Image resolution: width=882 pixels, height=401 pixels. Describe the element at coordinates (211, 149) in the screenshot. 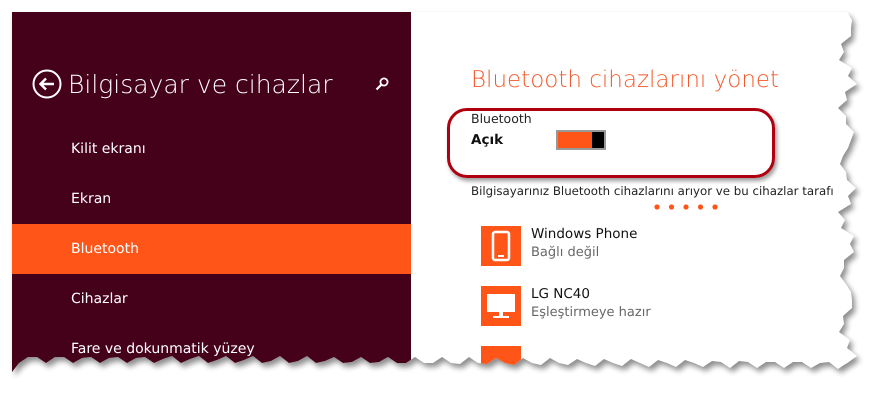

I see `sidebar-item: Kilit ekranı` at that location.